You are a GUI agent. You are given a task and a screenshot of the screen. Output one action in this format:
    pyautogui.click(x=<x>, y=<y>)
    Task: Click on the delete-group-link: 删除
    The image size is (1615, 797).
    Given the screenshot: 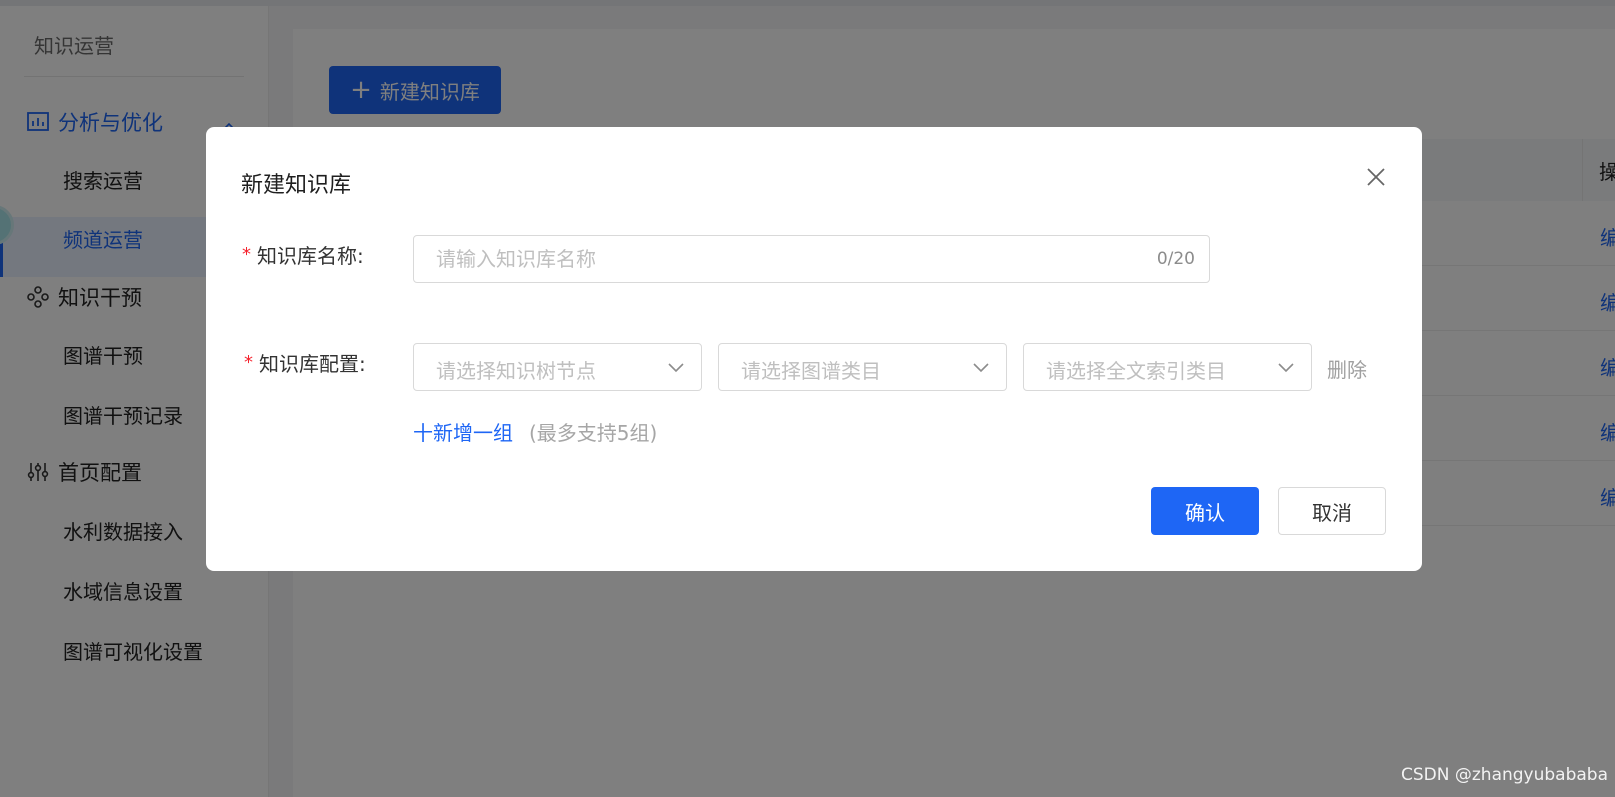 What is the action you would take?
    pyautogui.click(x=1347, y=368)
    